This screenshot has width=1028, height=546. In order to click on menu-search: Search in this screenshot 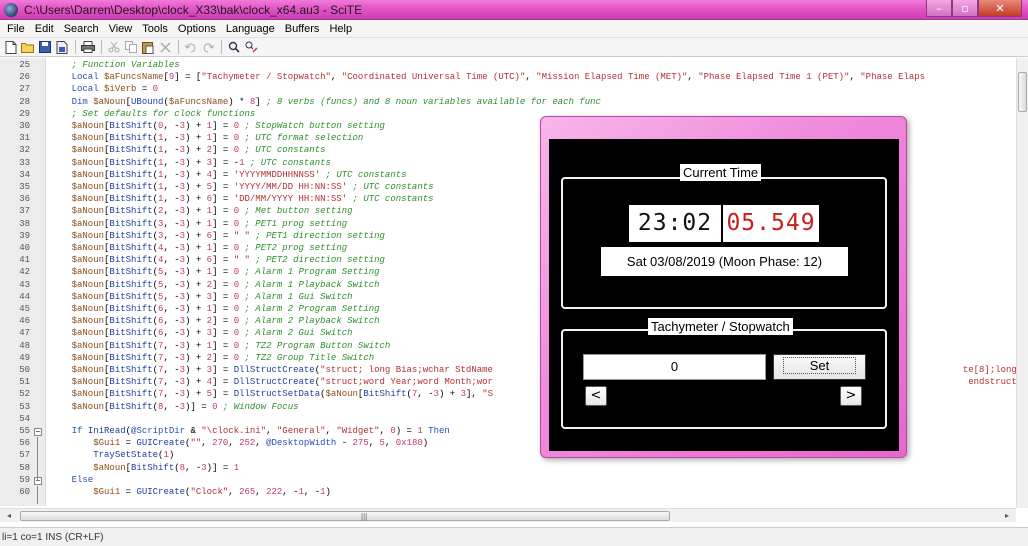, I will do `click(81, 29)`.